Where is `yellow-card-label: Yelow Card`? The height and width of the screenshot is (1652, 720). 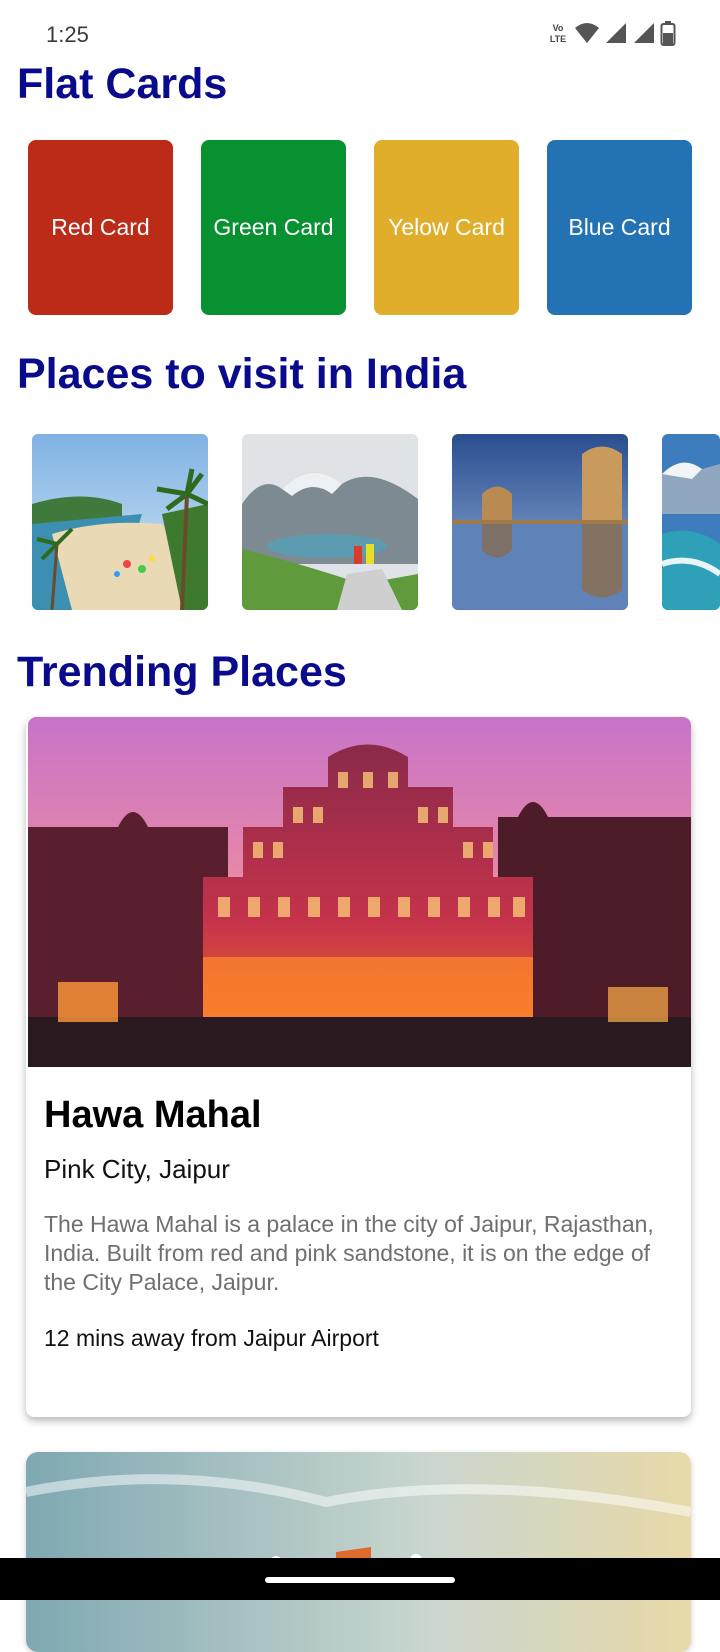 yellow-card-label: Yelow Card is located at coordinates (446, 227).